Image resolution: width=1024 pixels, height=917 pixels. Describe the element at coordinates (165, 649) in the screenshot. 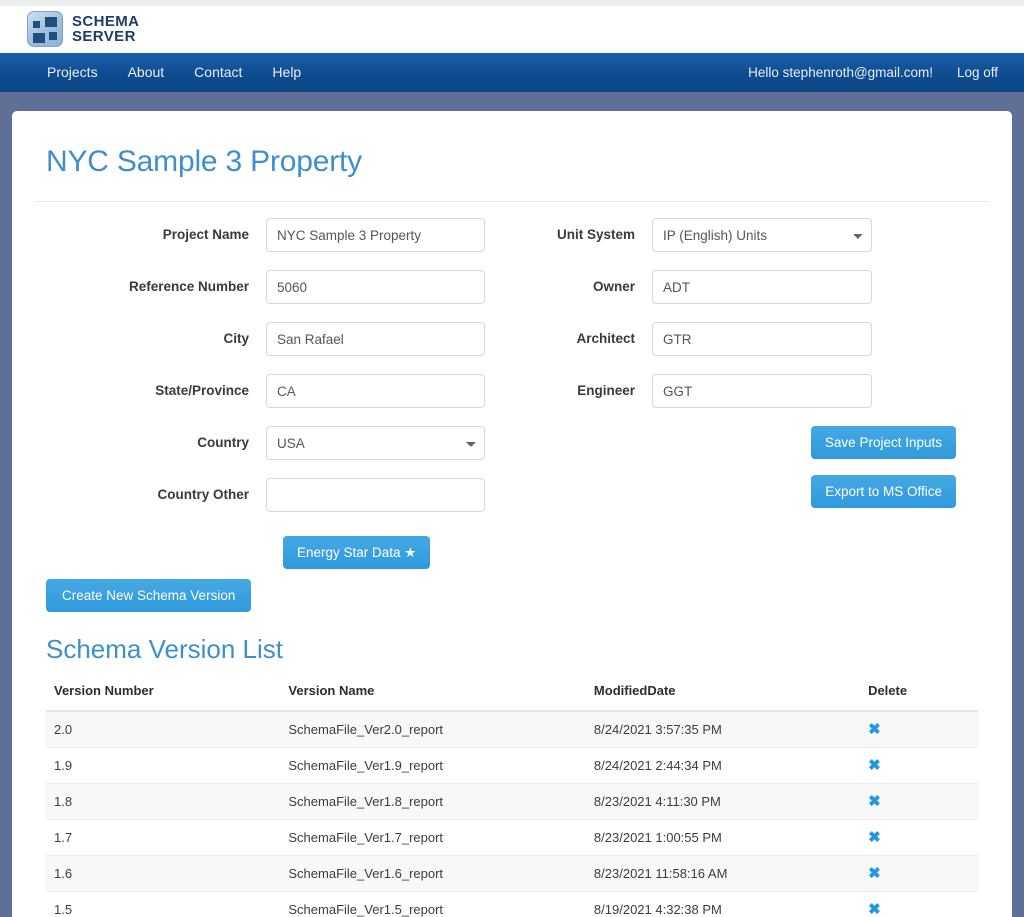

I see `schema-version-list-title: Schema Version List` at that location.